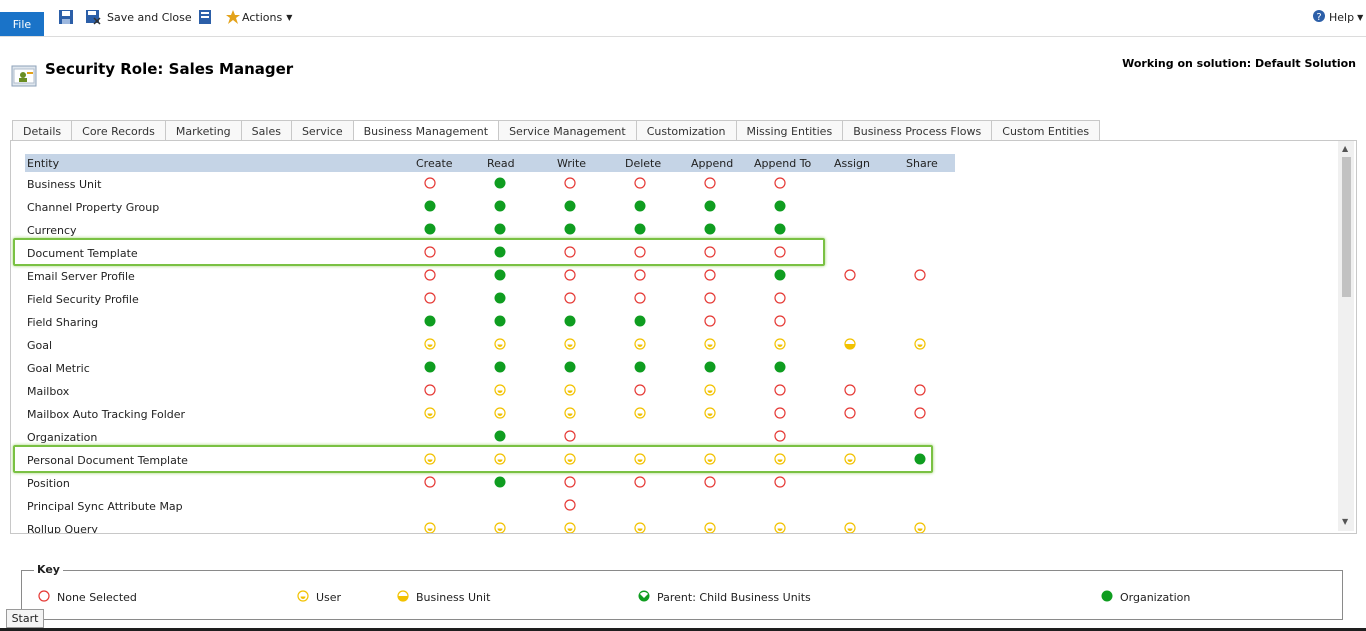 This screenshot has width=1366, height=631. What do you see at coordinates (66, 17) in the screenshot?
I see `save-button` at bounding box center [66, 17].